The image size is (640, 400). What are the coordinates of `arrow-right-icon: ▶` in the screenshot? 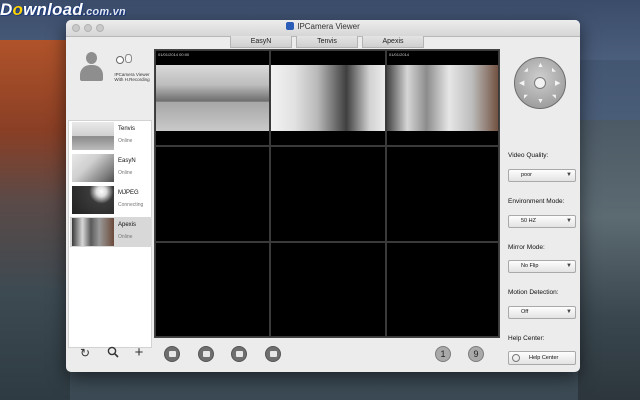 It's located at (557, 83).